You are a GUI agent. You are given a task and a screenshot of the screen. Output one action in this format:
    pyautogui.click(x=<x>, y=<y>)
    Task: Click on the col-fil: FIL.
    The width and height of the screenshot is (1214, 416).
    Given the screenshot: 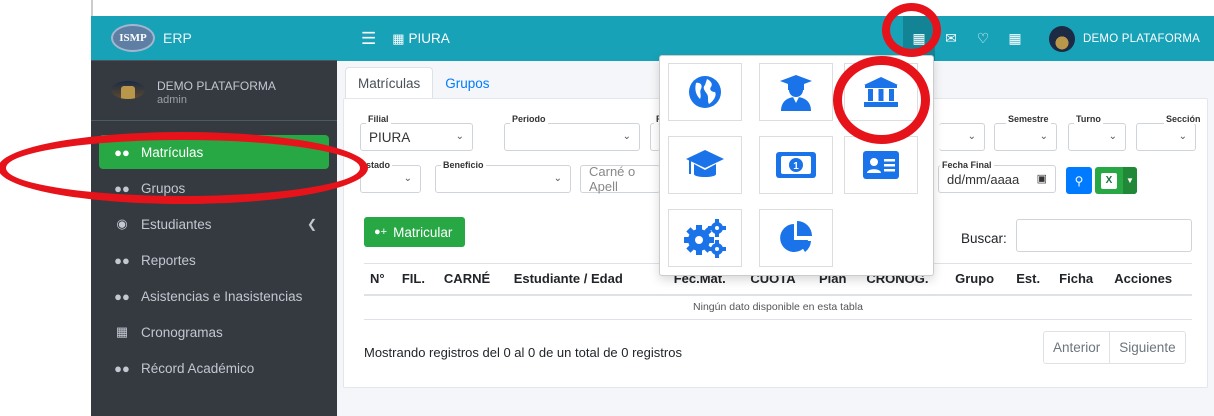 What is the action you would take?
    pyautogui.click(x=416, y=279)
    